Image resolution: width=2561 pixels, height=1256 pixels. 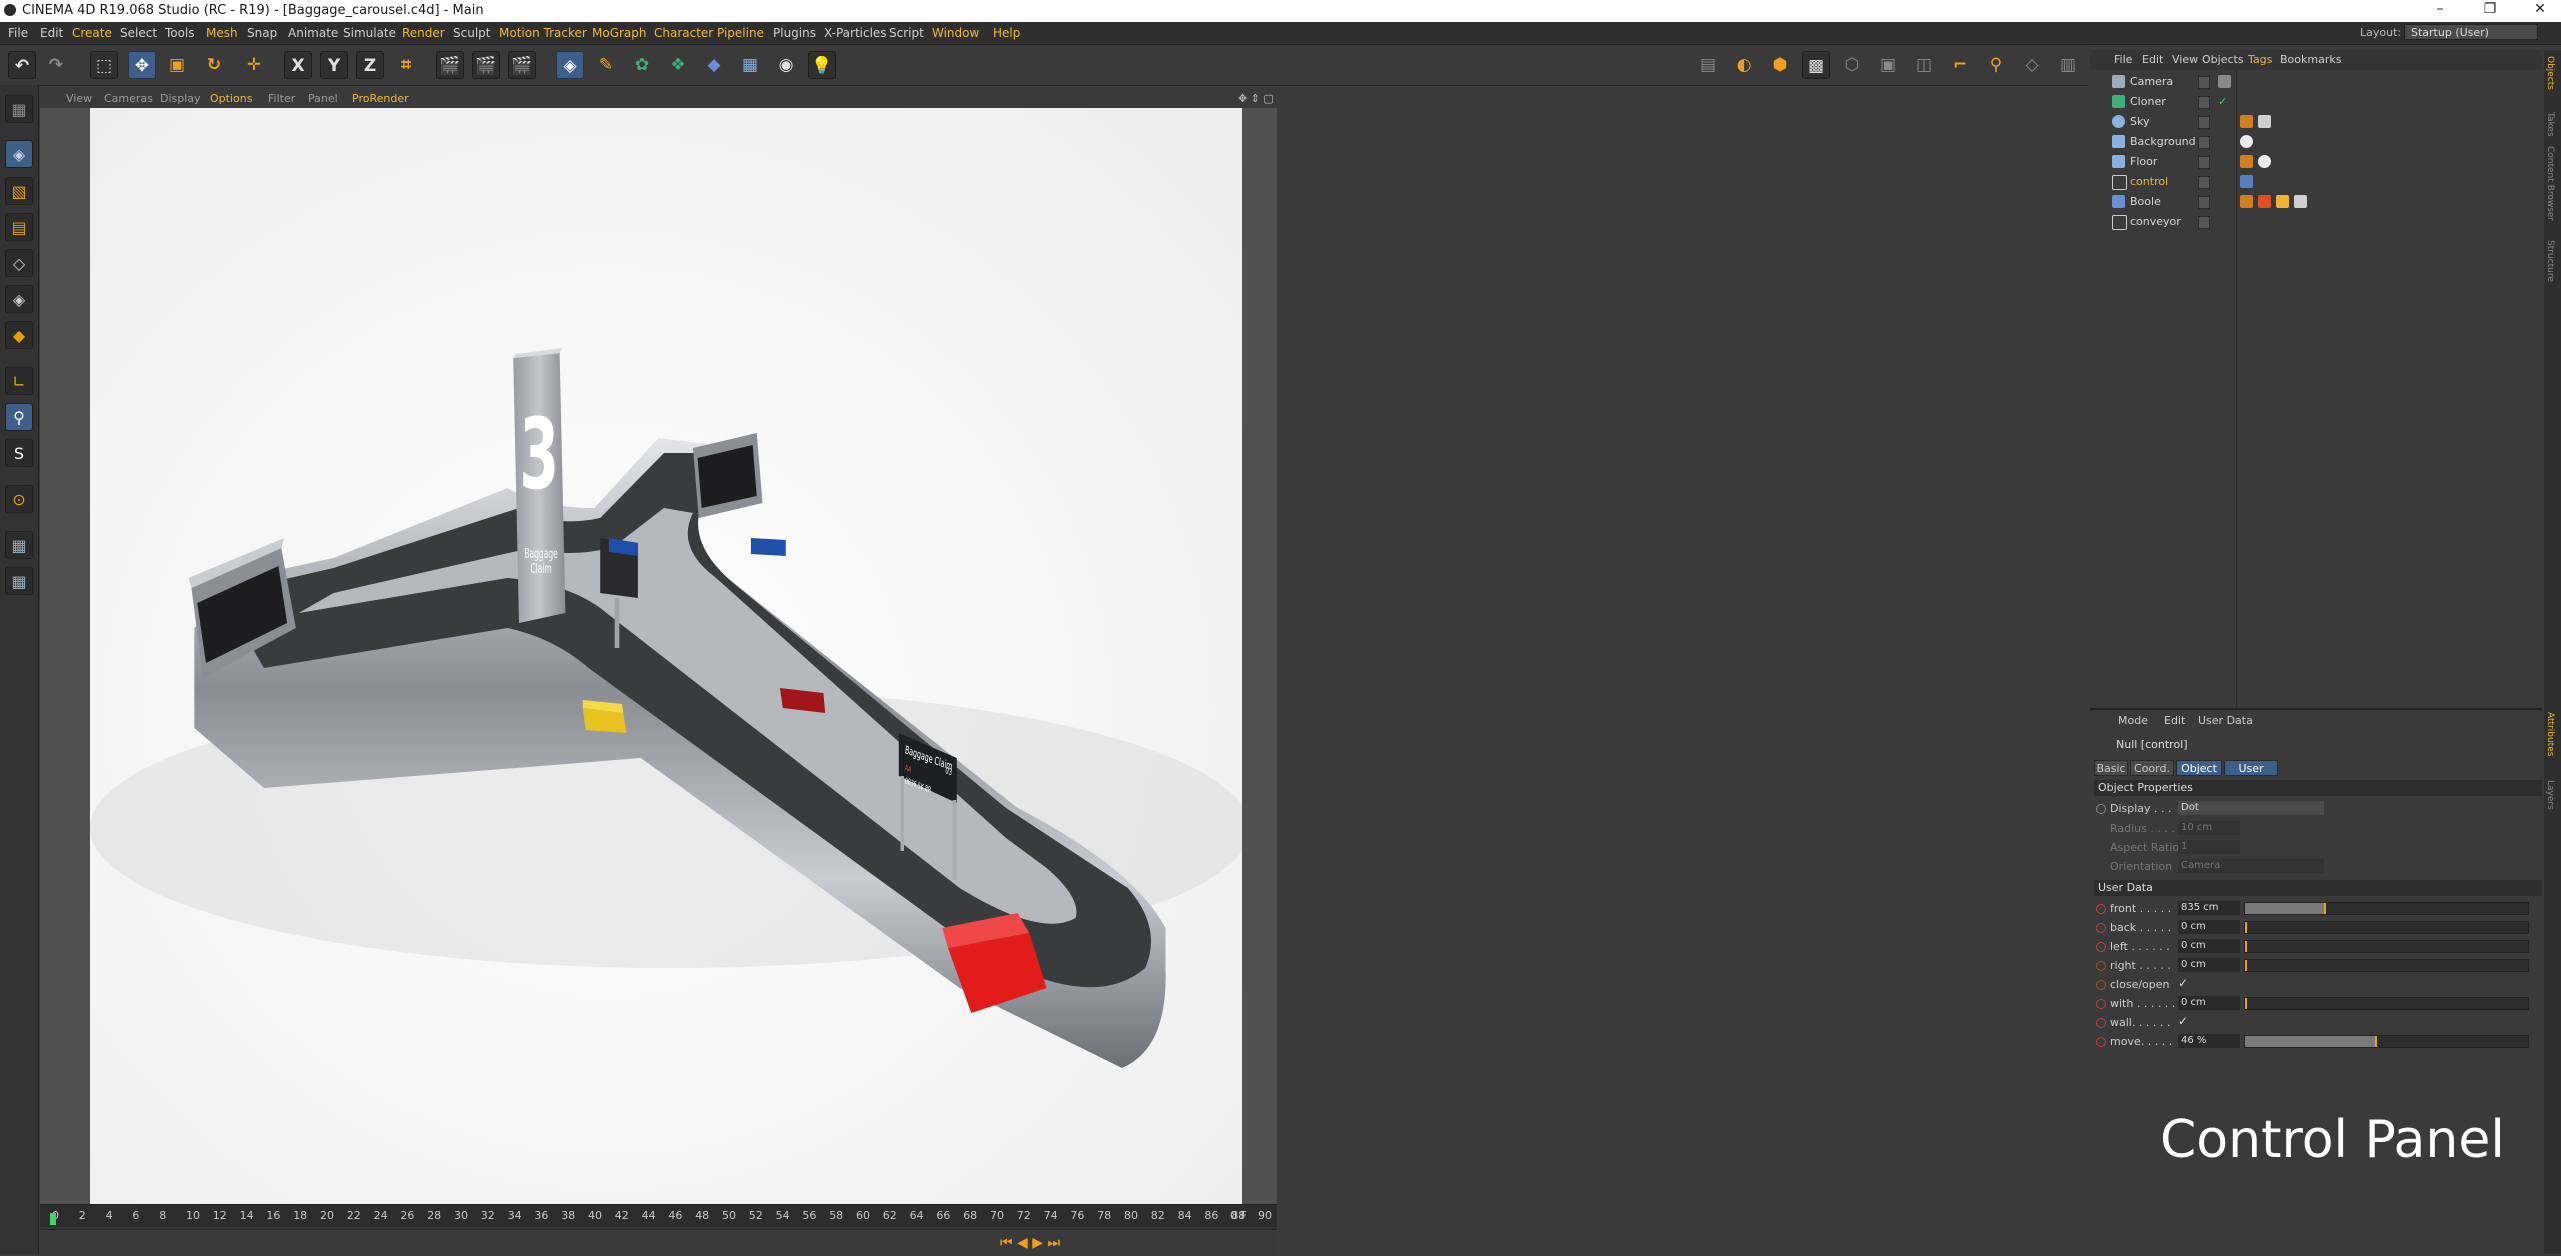 What do you see at coordinates (142, 65) in the screenshot?
I see `move-tool-icon: ✥` at bounding box center [142, 65].